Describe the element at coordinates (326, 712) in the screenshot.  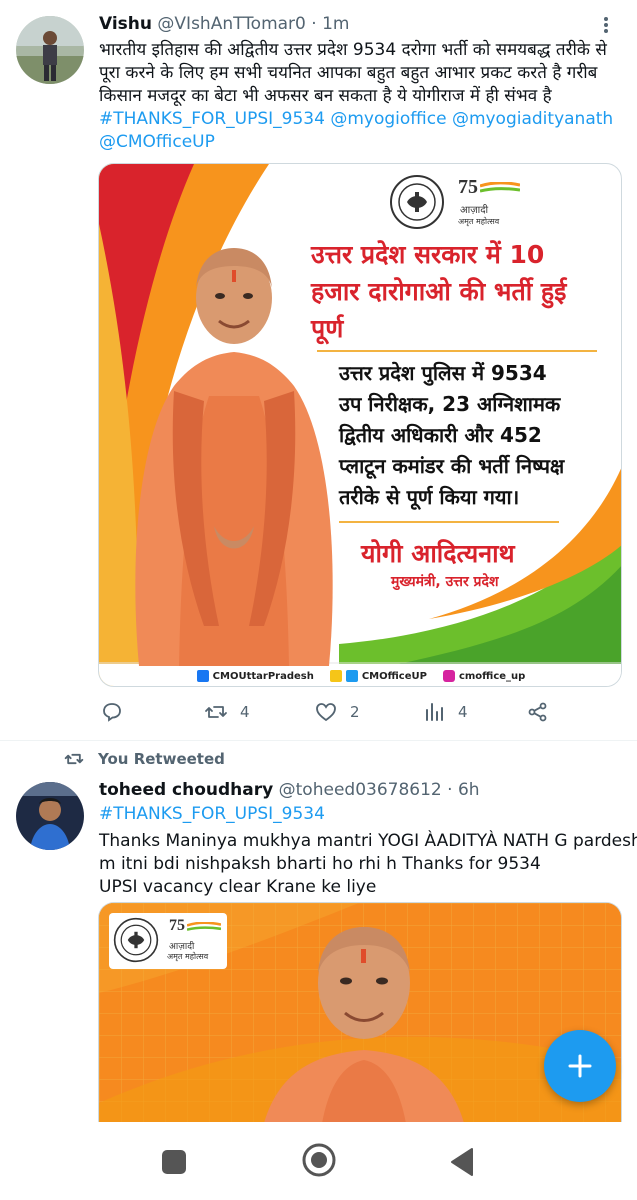
I see `heart-icon` at that location.